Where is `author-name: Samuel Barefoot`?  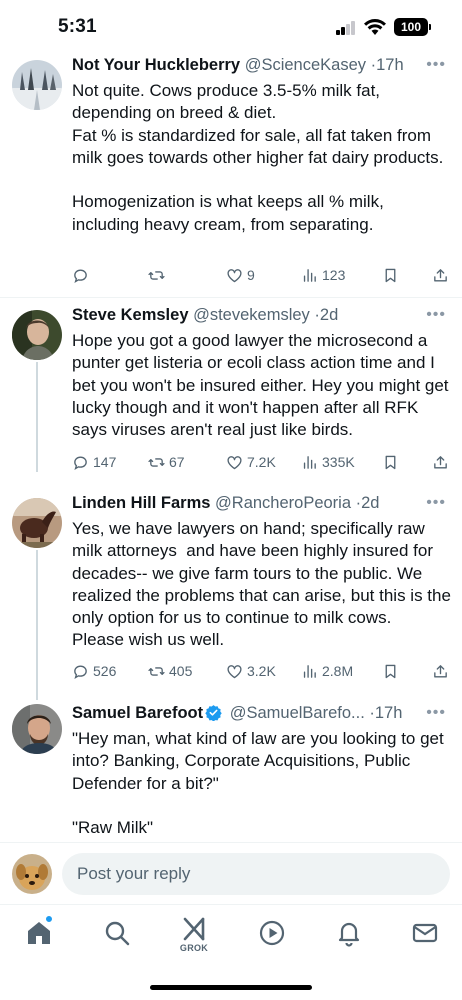 author-name: Samuel Barefoot is located at coordinates (137, 713).